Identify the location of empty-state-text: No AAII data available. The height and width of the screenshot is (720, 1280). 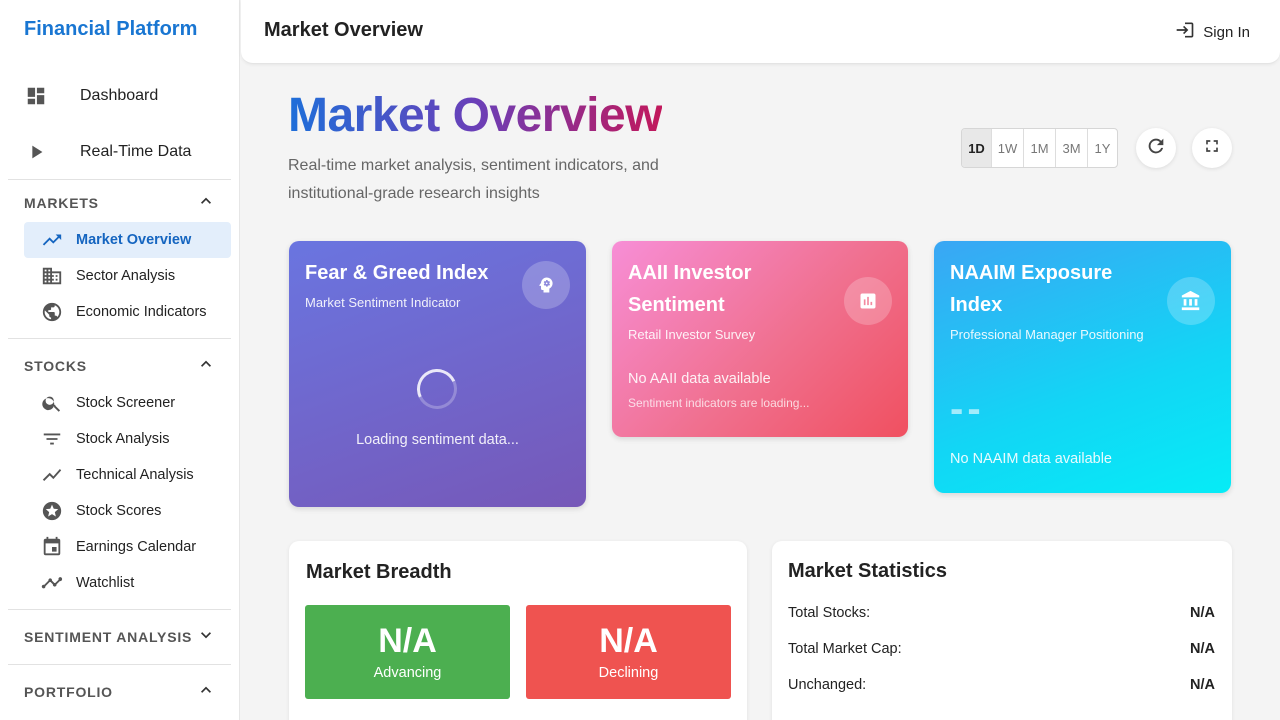
(699, 379).